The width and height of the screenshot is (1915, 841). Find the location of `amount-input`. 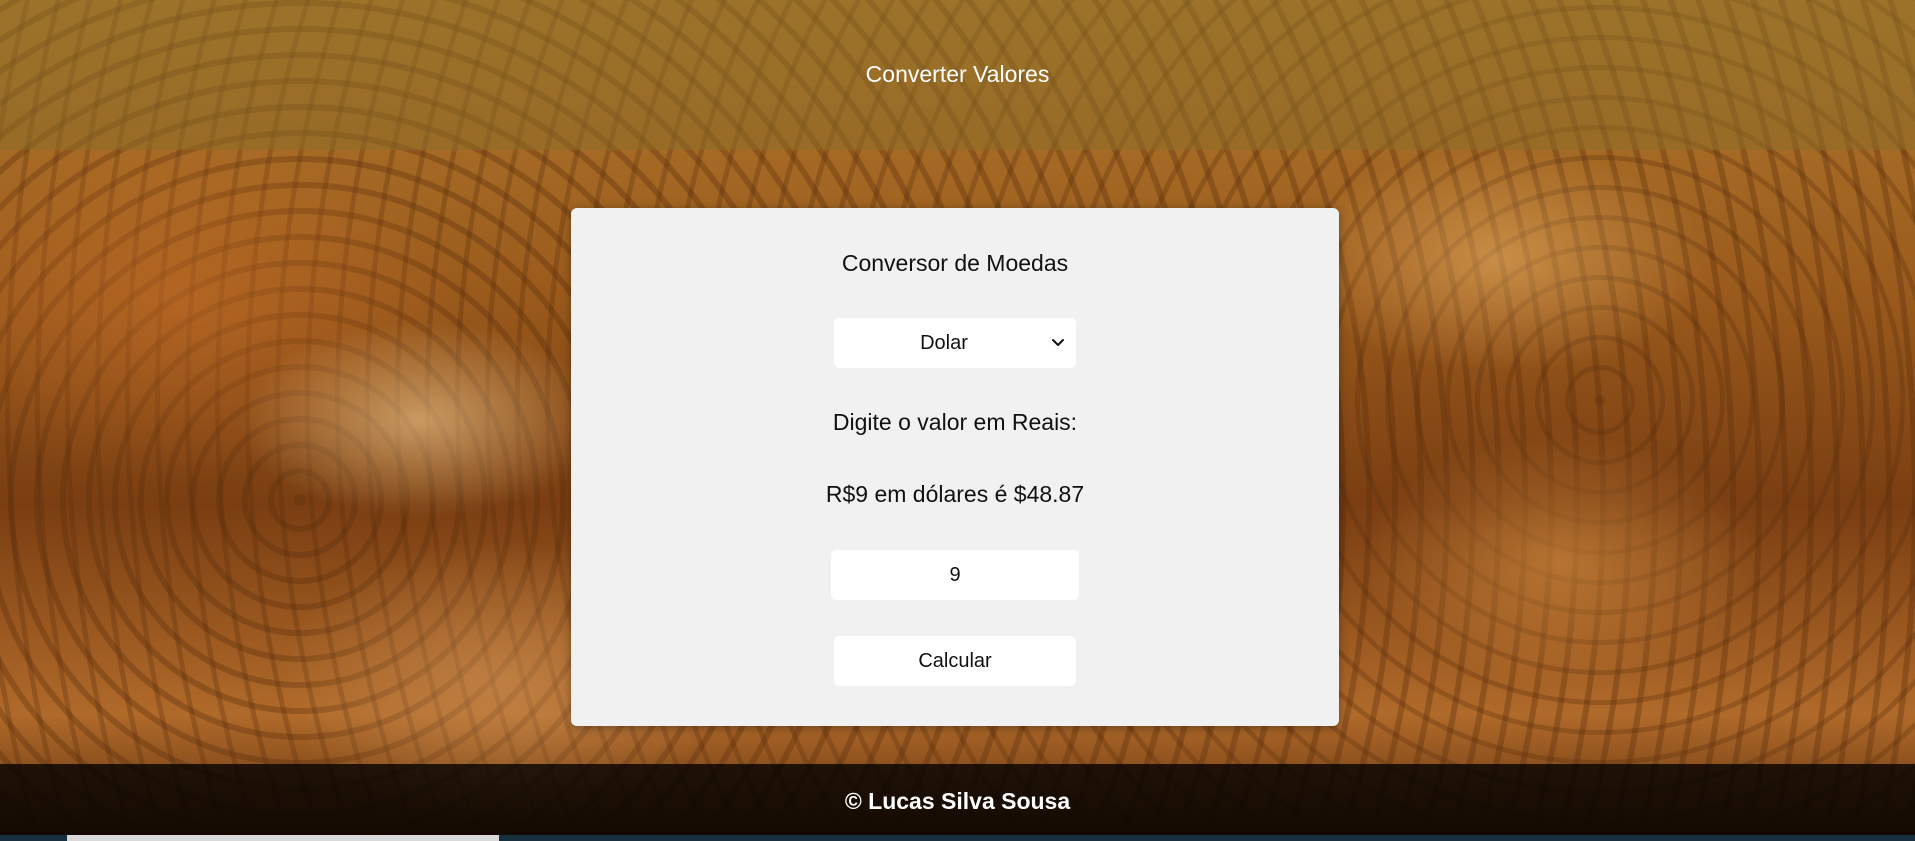

amount-input is located at coordinates (955, 575).